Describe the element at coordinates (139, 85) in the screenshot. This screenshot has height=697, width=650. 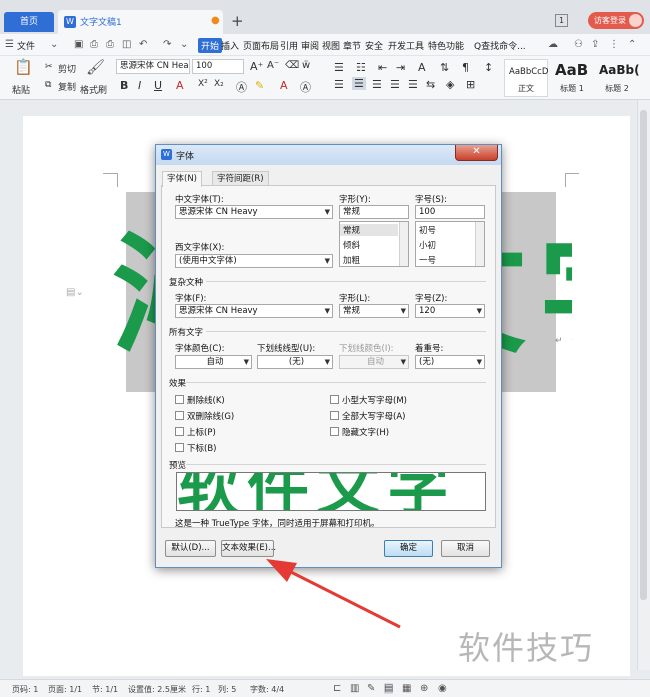
I see `italic-button: I` at that location.